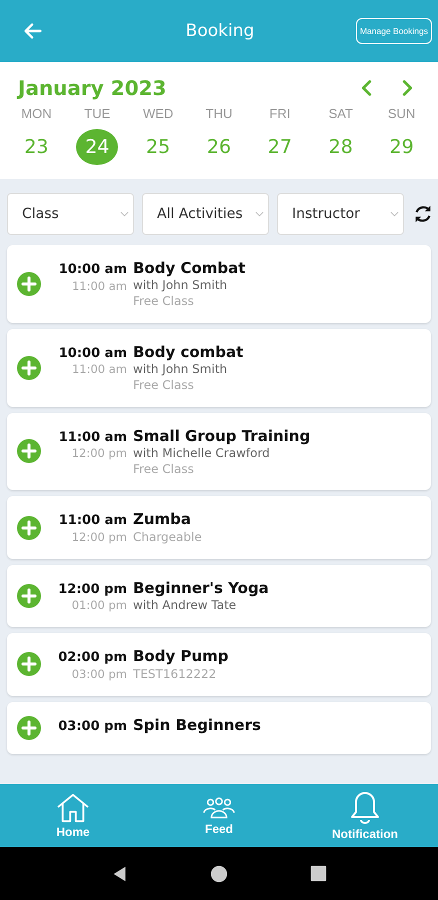 Image resolution: width=438 pixels, height=900 pixels. I want to click on class-card: 02:00 pm 03:00 pm Body Pump TEST1612222, so click(219, 664).